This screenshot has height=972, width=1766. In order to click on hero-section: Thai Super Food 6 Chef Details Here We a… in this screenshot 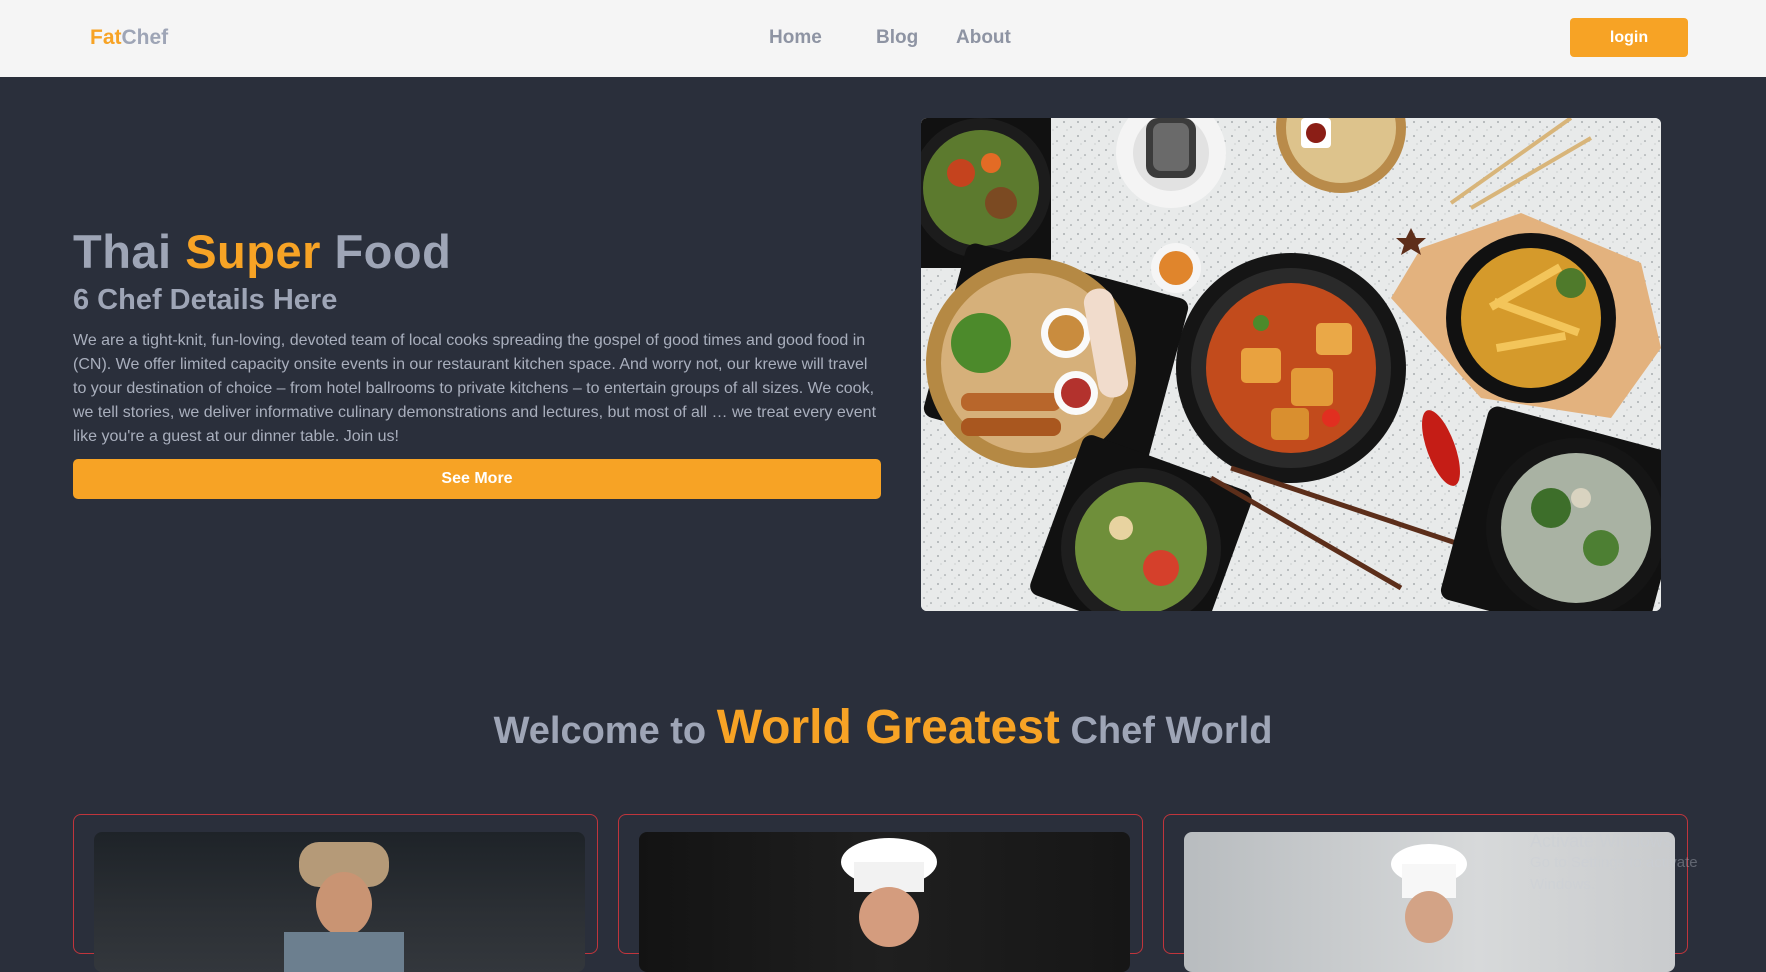, I will do `click(478, 360)`.